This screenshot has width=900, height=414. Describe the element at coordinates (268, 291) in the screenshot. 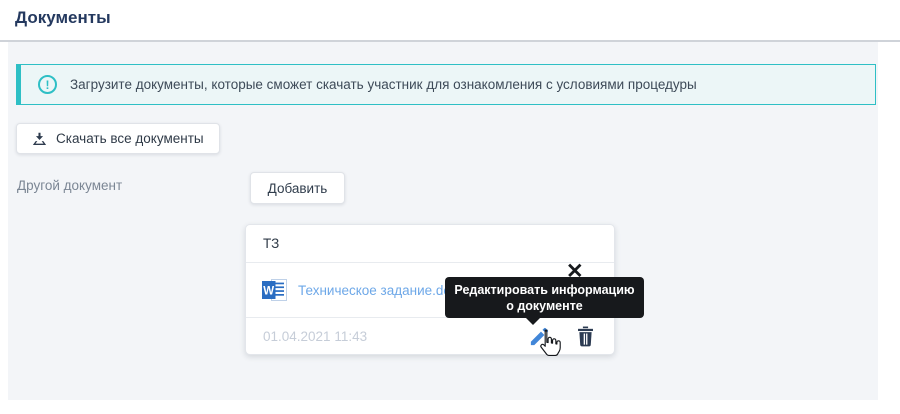

I see `svg-text: W` at that location.